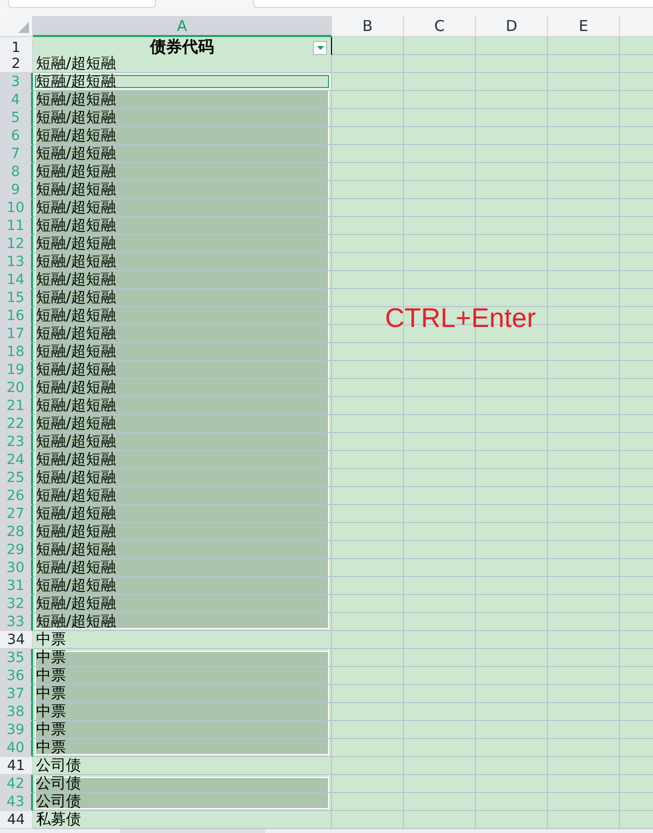  What do you see at coordinates (453, 4) in the screenshot?
I see `formula-field` at bounding box center [453, 4].